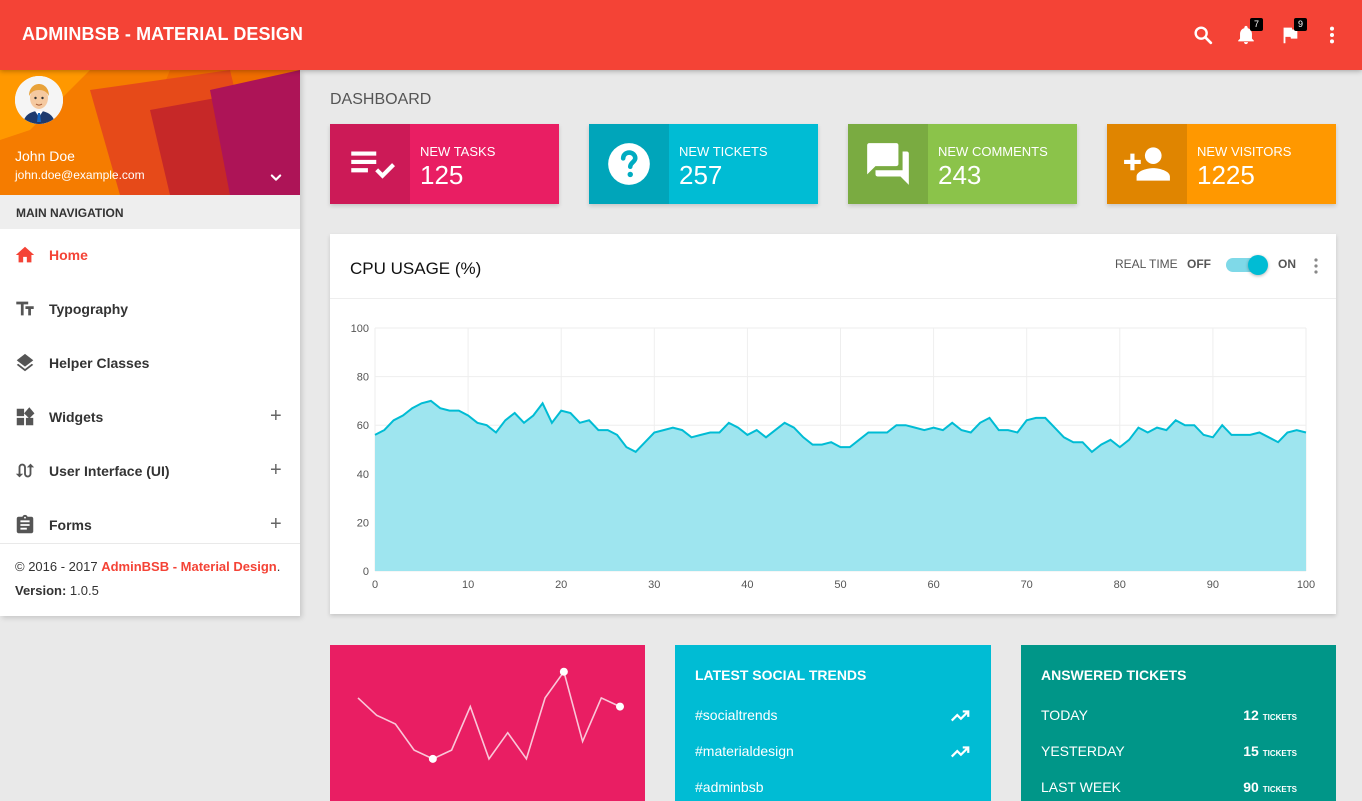  I want to click on ticket-period: LAST WEEK, so click(1081, 787).